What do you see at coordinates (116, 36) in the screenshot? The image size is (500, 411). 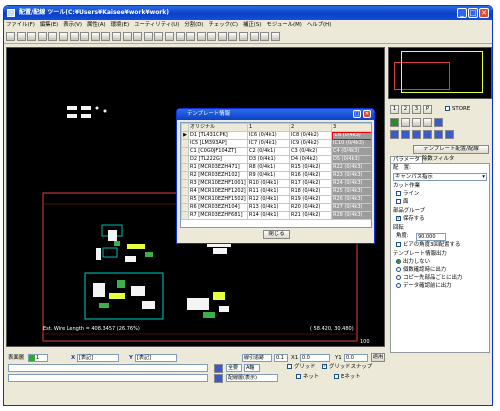 I see `toolbar-tool-11-icon` at bounding box center [116, 36].